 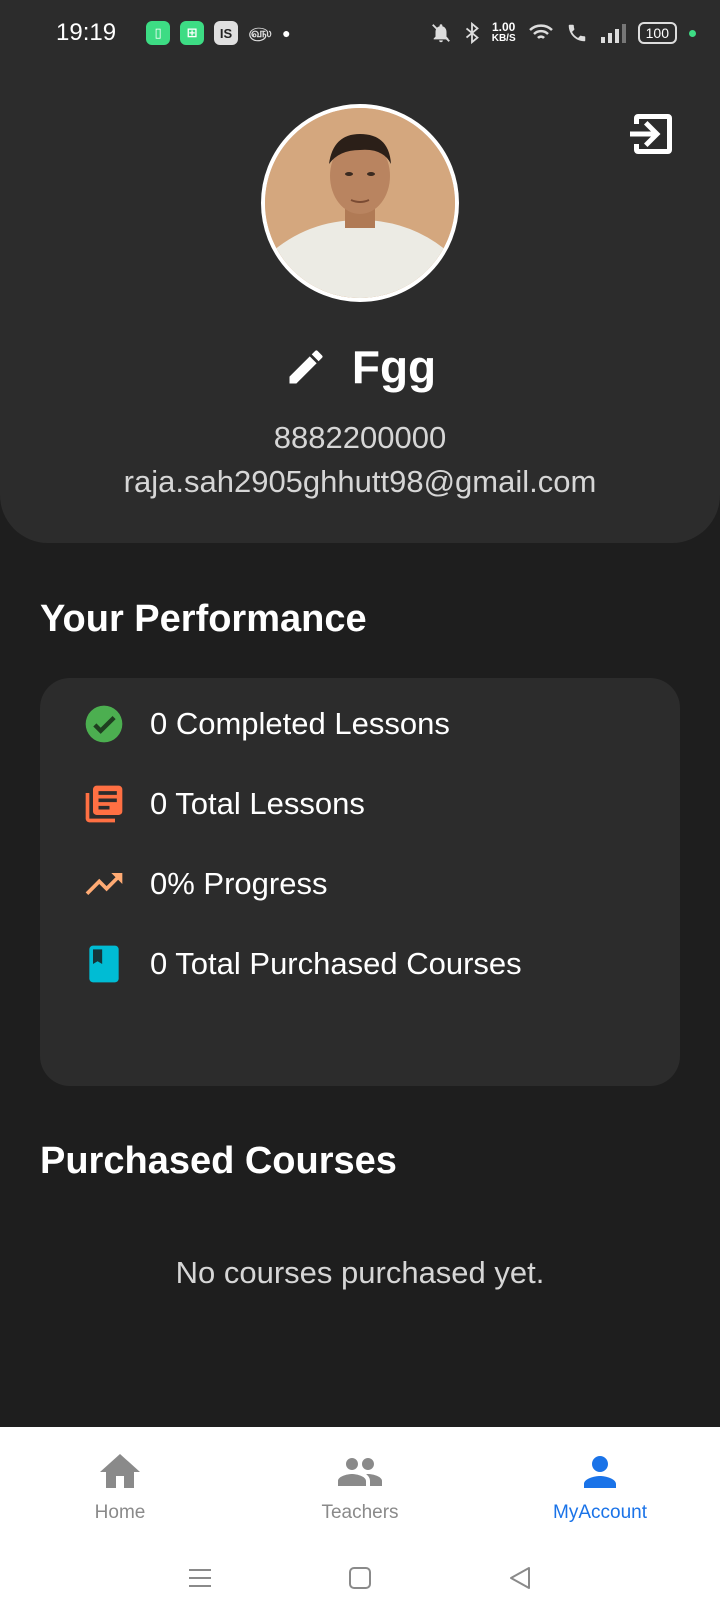 I want to click on home-button-icon, so click(x=360, y=1578).